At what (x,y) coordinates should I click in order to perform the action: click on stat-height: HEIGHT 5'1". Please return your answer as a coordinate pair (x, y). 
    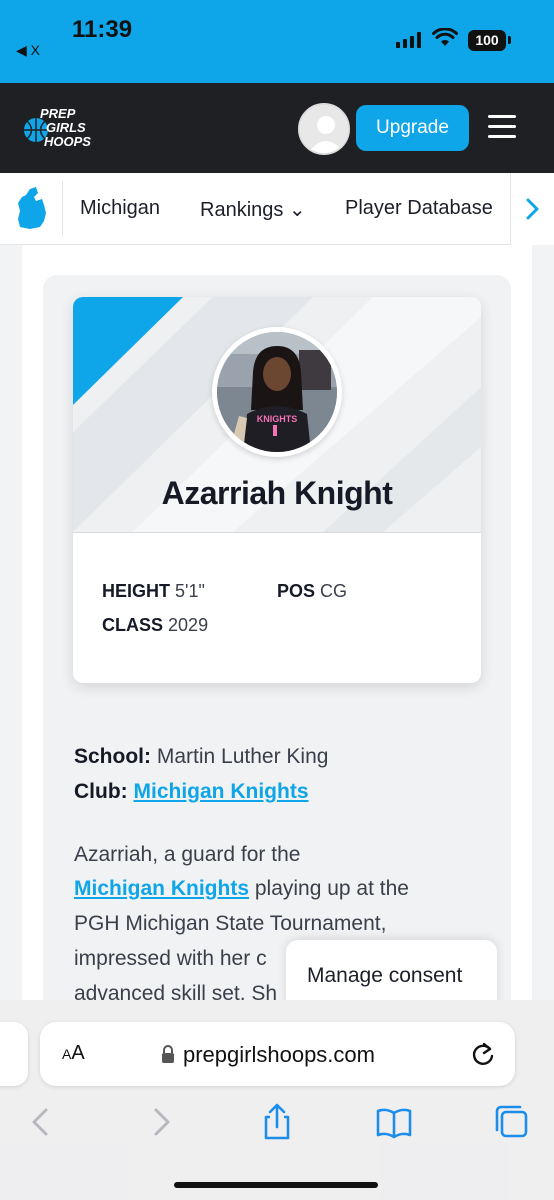
    Looking at the image, I should click on (153, 591).